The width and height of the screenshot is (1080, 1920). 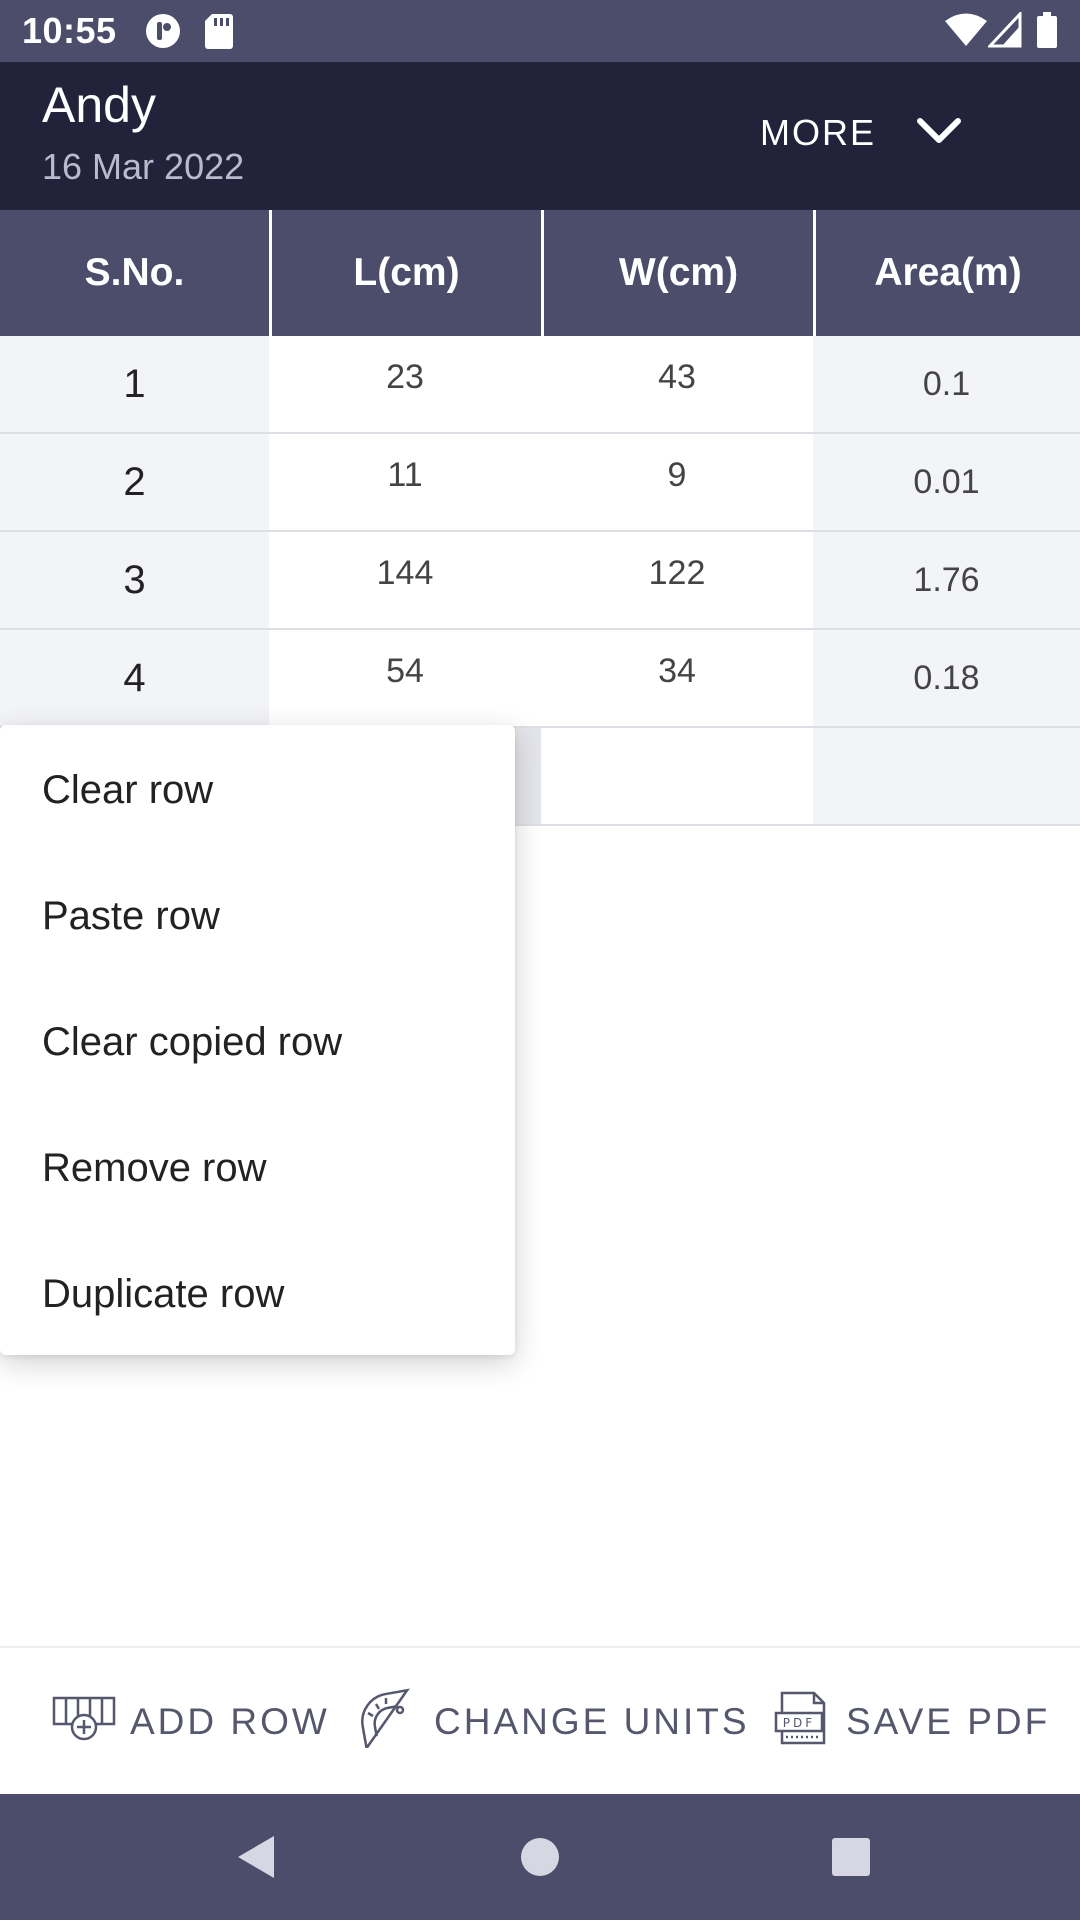 I want to click on cell-width: 43, so click(x=677, y=384).